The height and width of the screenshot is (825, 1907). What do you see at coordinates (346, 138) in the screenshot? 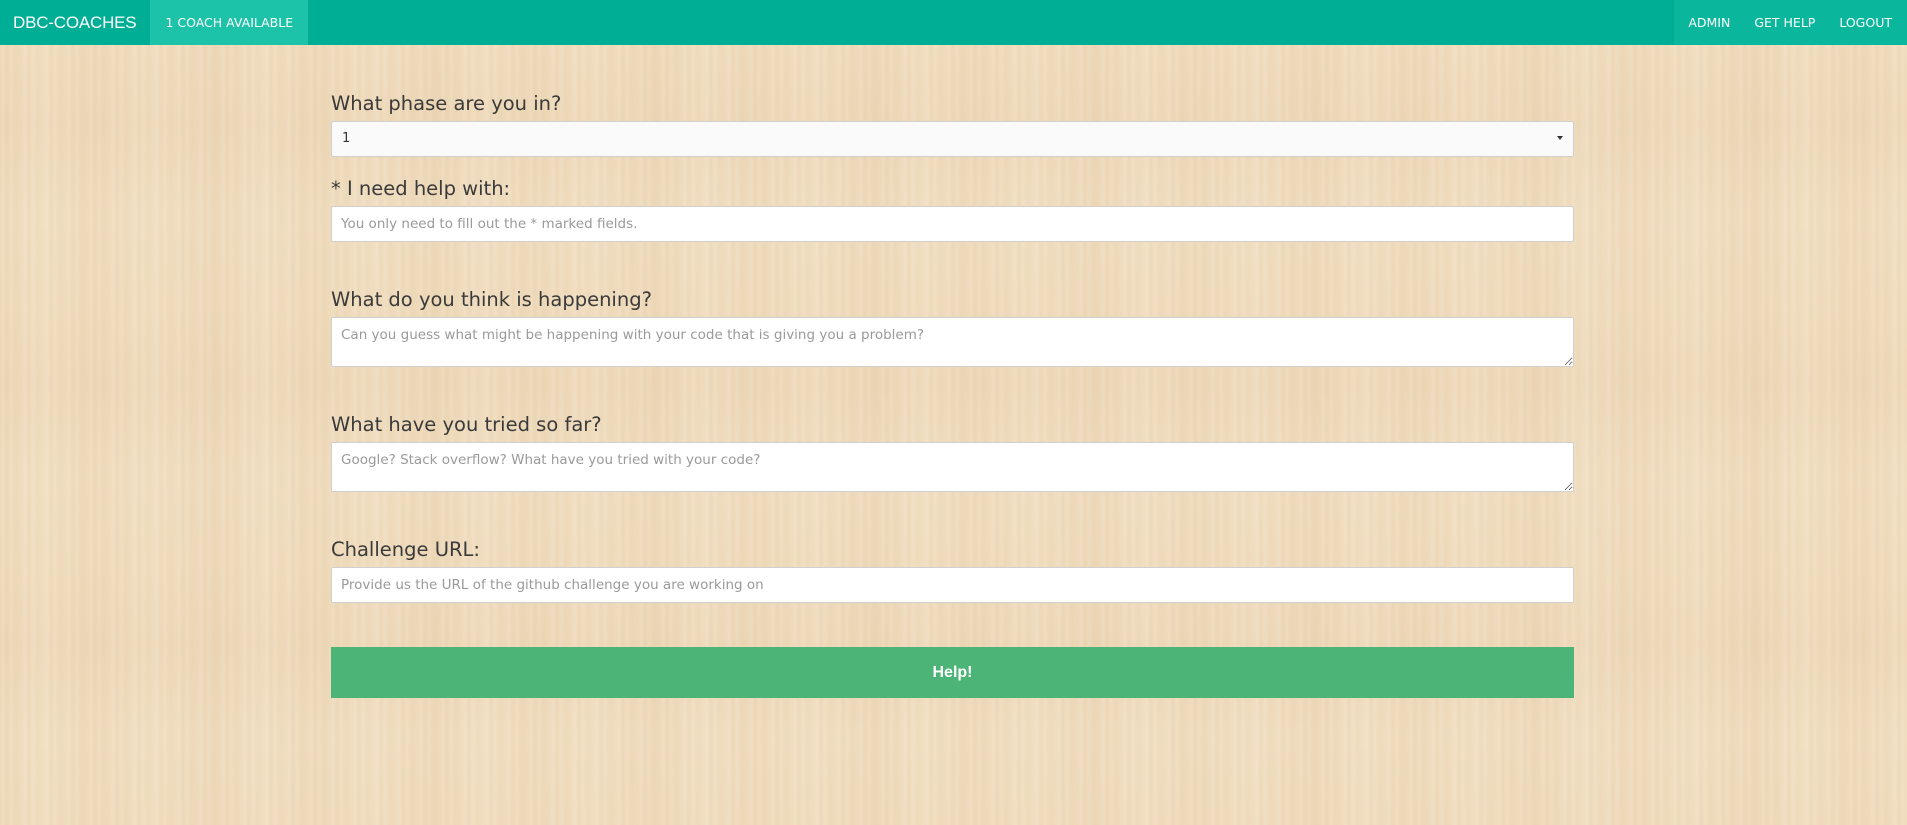
I see `phase-select-value: 1` at bounding box center [346, 138].